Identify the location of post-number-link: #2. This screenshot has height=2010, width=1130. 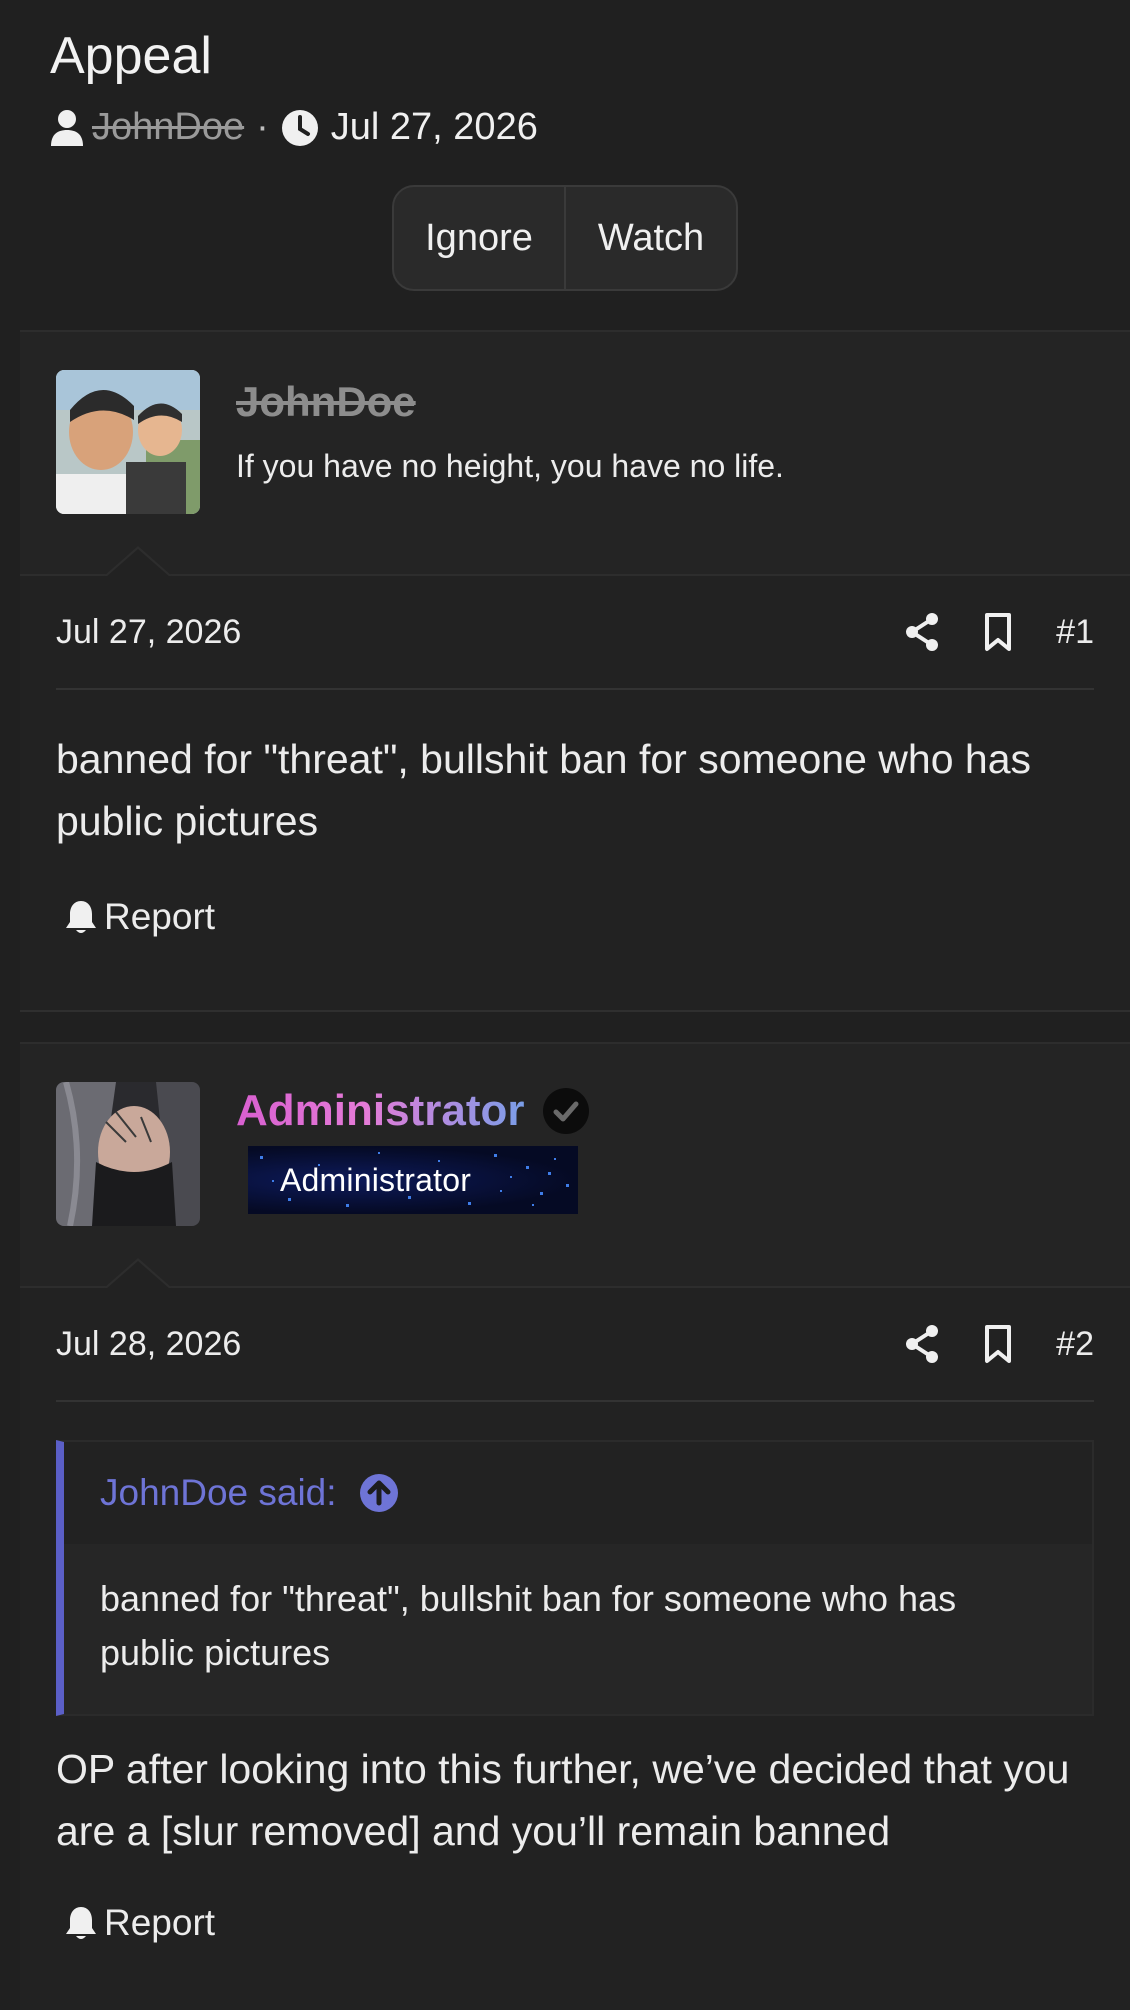
(1075, 1344).